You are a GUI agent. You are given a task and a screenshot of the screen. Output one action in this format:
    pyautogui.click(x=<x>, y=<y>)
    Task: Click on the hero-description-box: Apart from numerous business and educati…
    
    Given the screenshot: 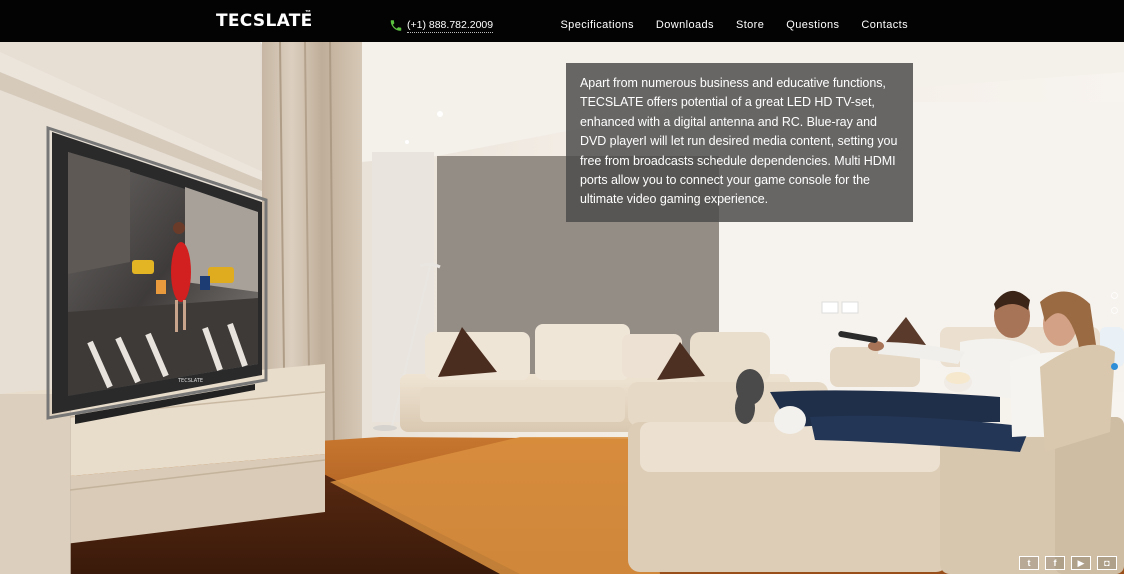 What is the action you would take?
    pyautogui.click(x=739, y=142)
    